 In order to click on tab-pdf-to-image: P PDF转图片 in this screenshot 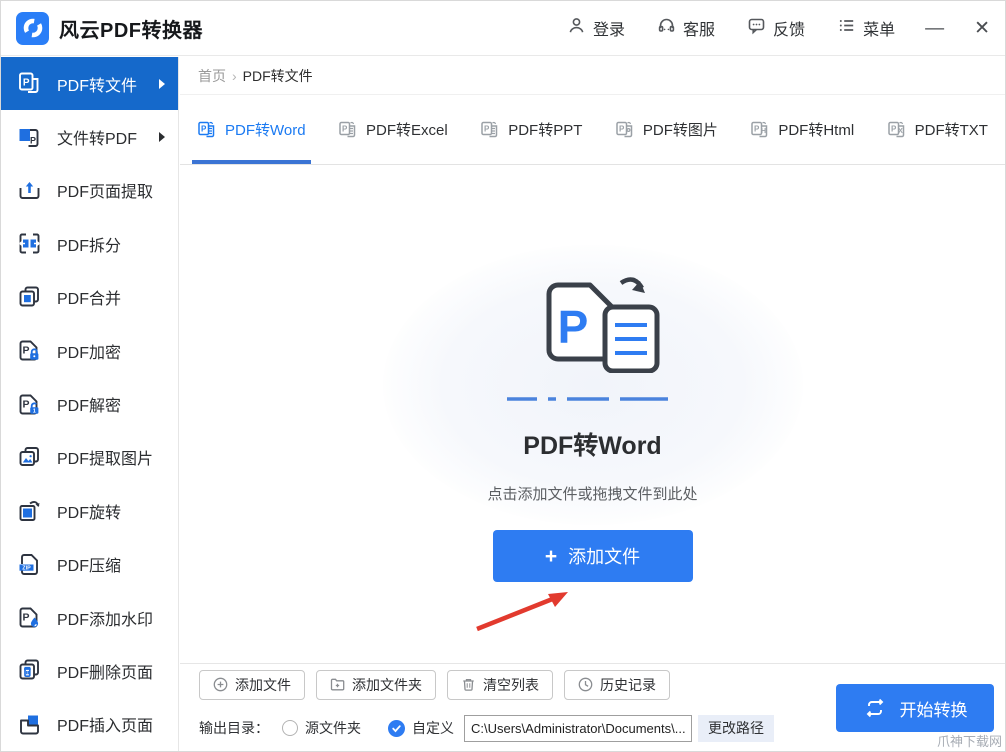, I will do `click(666, 129)`.